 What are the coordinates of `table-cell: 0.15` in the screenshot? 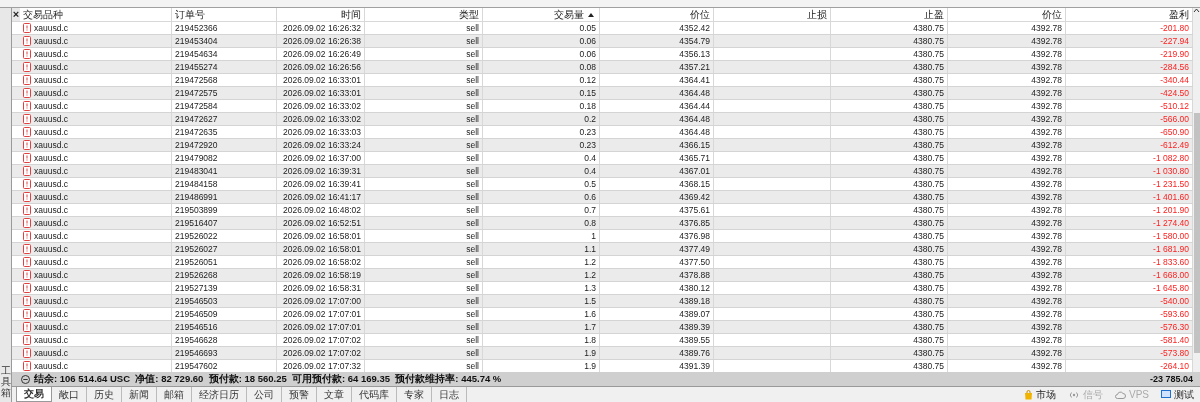 It's located at (541, 93).